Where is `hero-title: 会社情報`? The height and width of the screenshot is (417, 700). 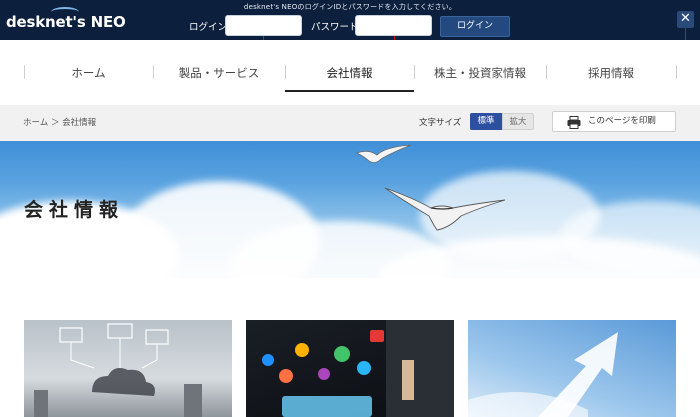
hero-title: 会社情報 is located at coordinates (74, 210).